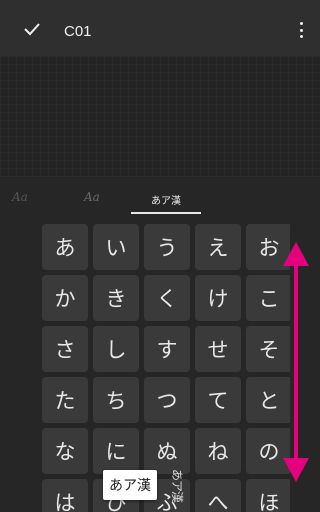  I want to click on key: い, so click(116, 247).